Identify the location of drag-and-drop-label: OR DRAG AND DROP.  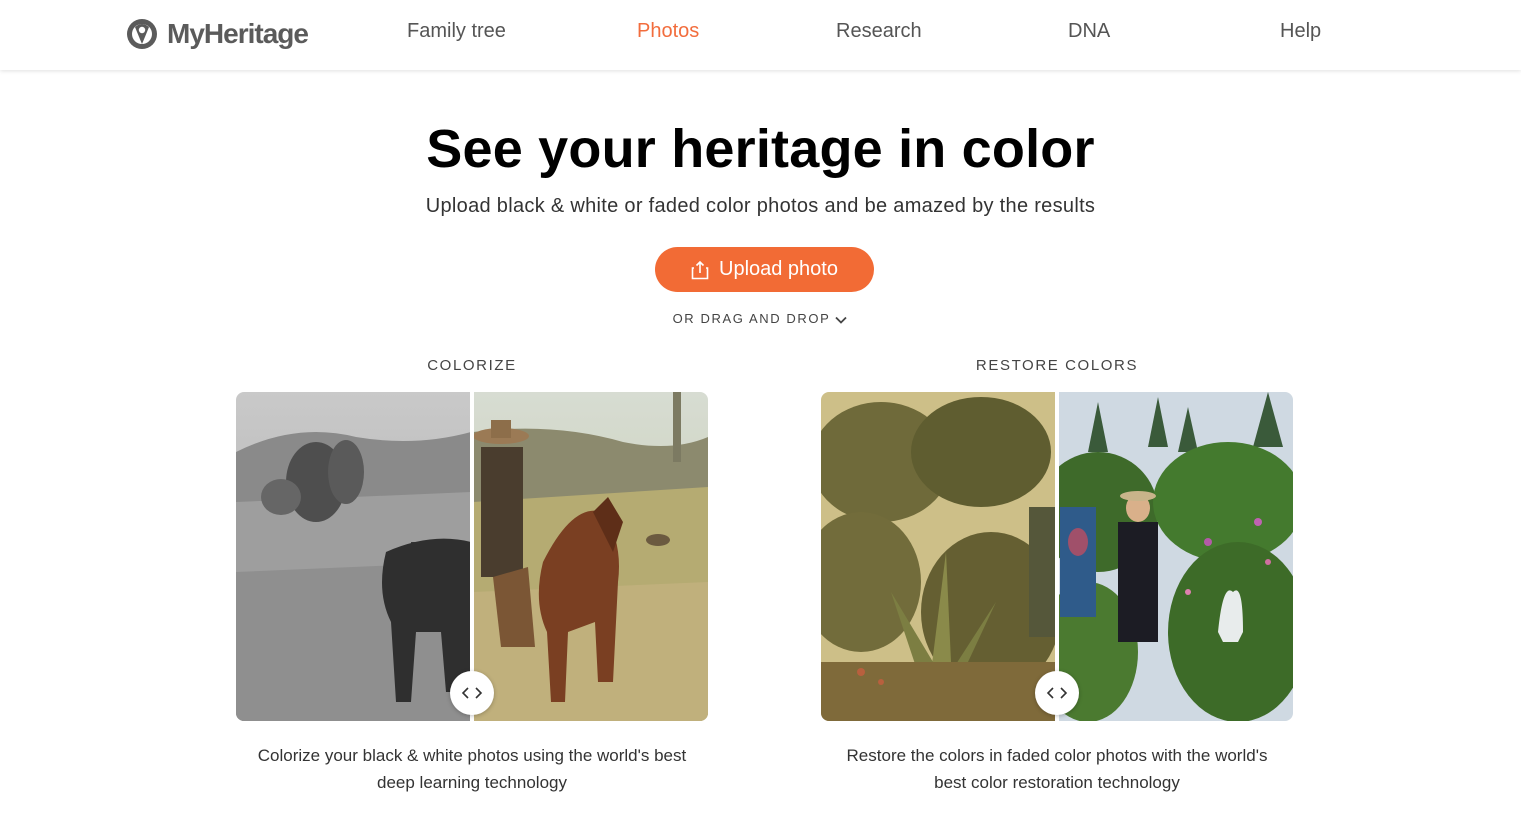
(751, 318).